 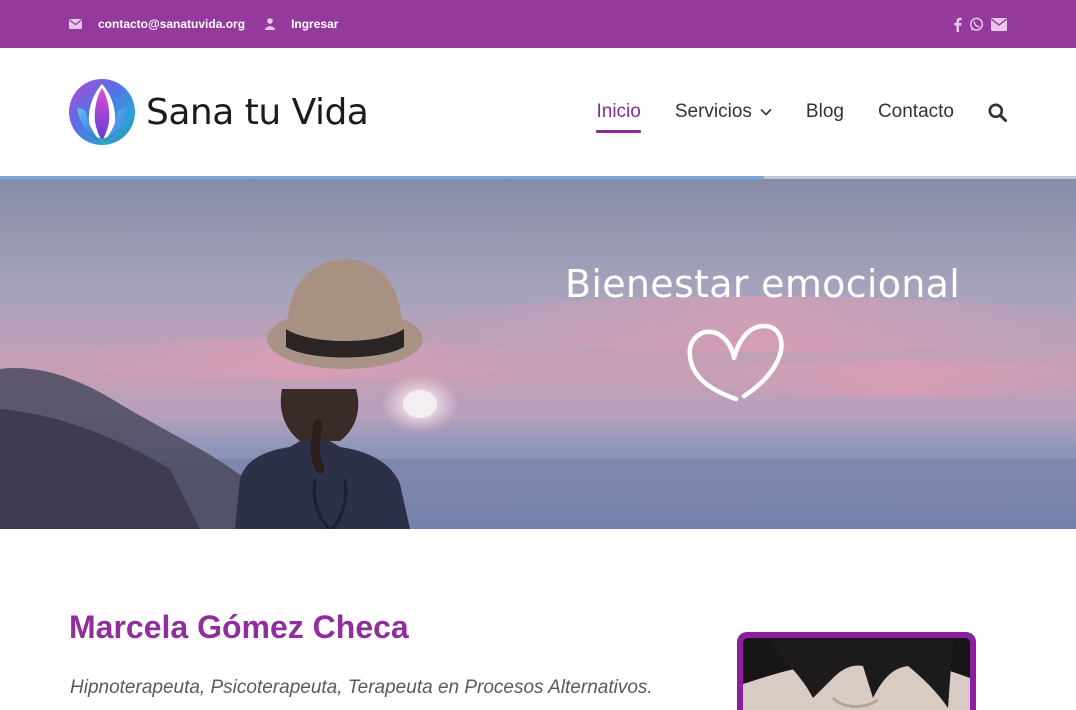 I want to click on therapist-name-heading: Marcela Gómez Checa, so click(x=239, y=627).